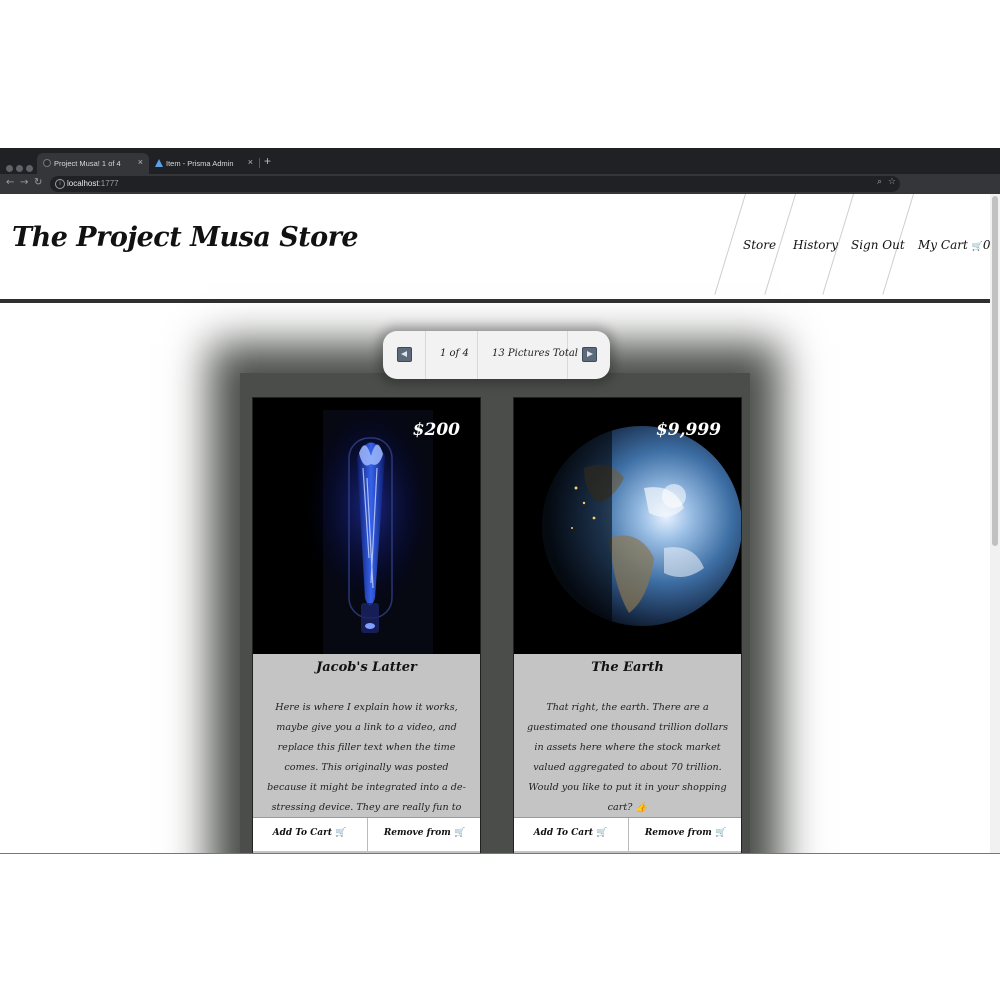  I want to click on product-price: $9,999, so click(688, 430).